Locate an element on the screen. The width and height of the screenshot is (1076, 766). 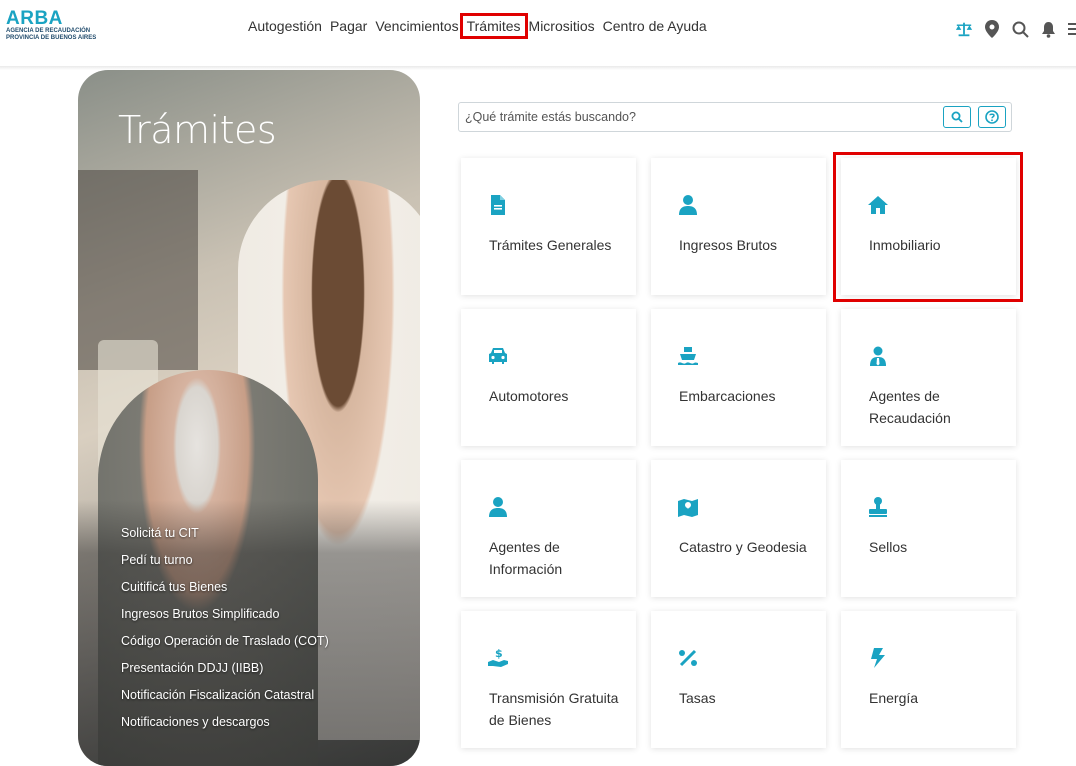
card-sellos: Sellos is located at coordinates (928, 528).